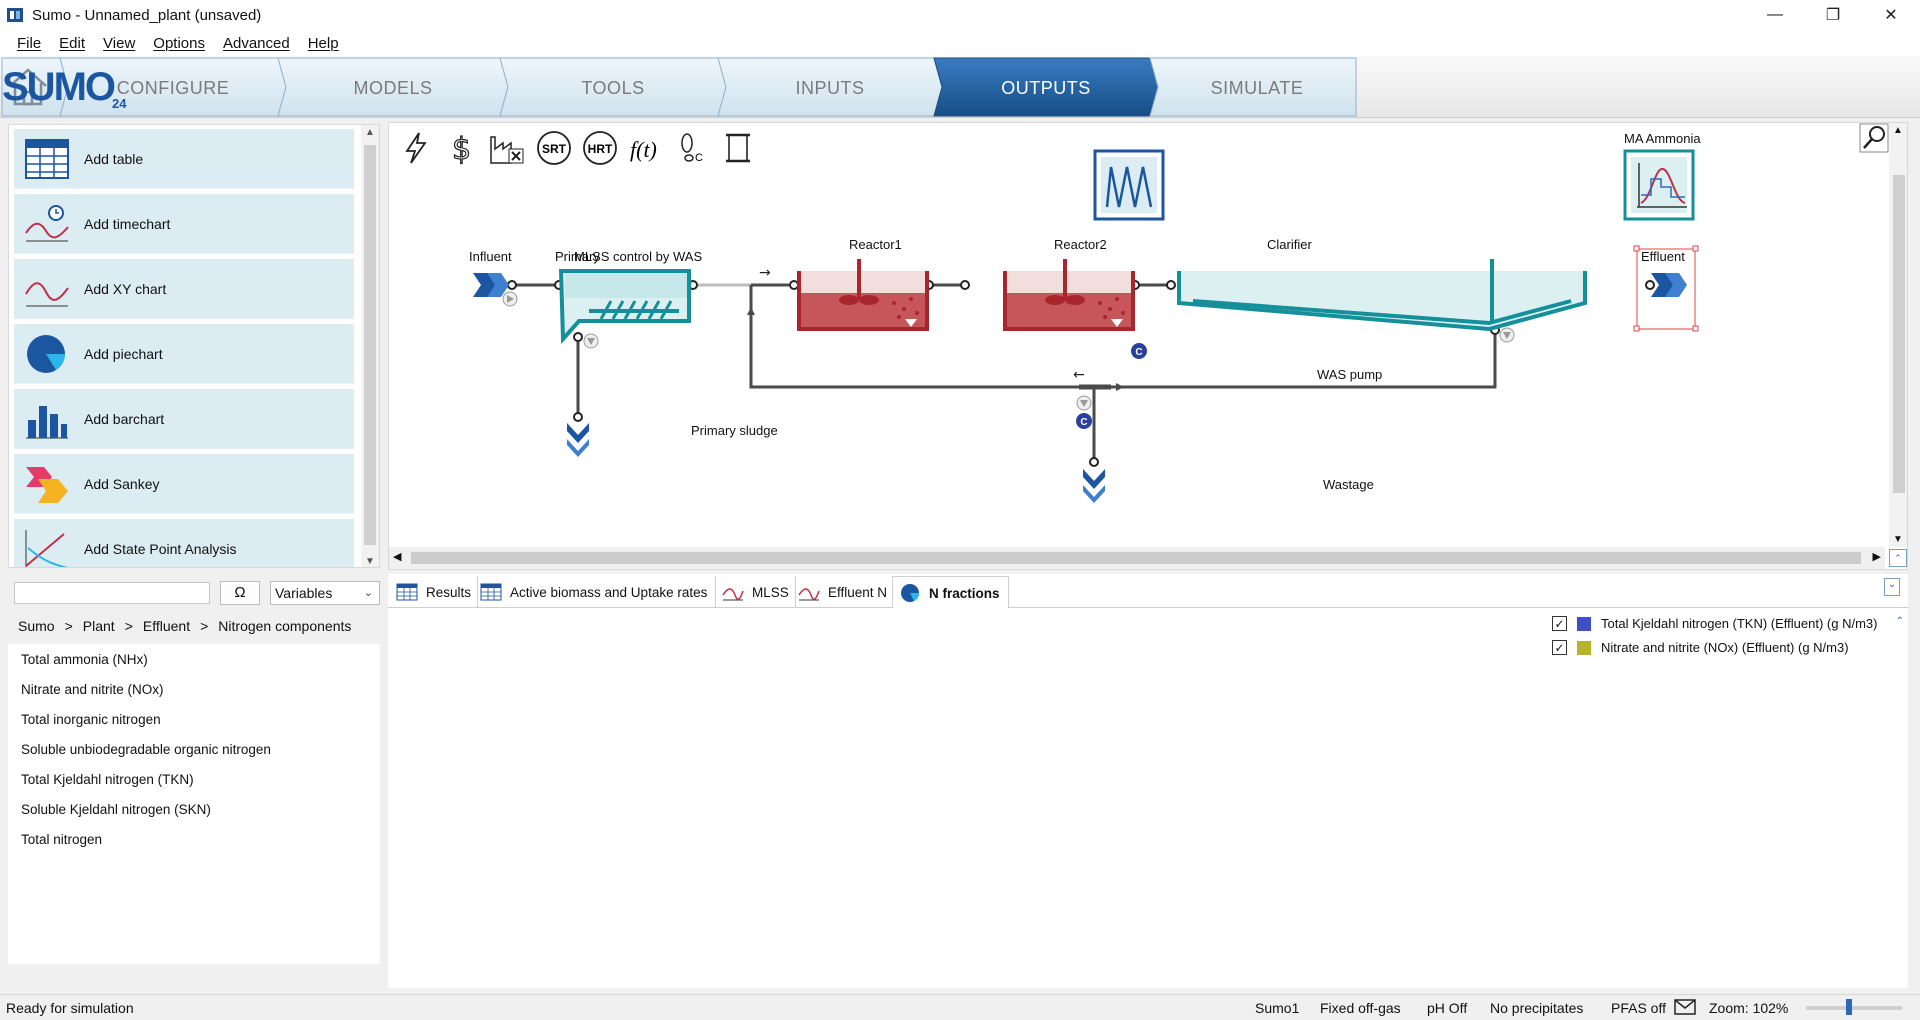 The image size is (1920, 1020). What do you see at coordinates (1257, 88) in the screenshot?
I see `tab-simulate: SIMULATE` at bounding box center [1257, 88].